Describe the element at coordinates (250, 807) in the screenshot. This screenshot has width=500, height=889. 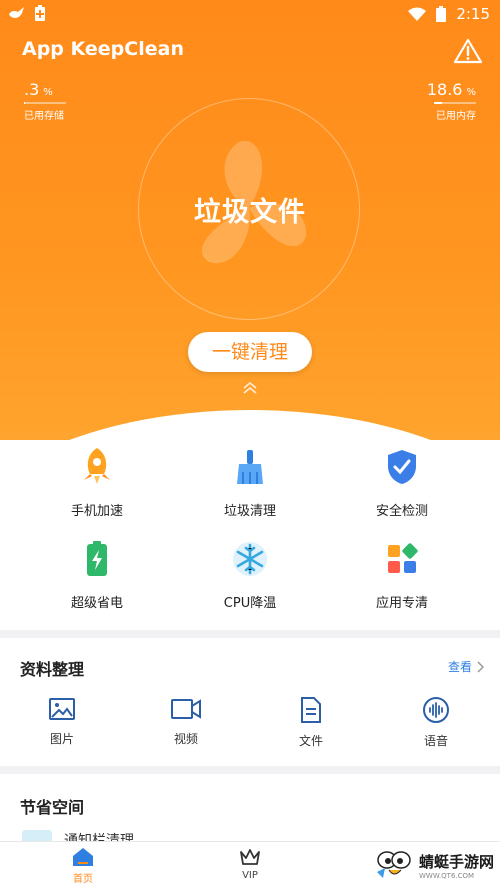
I see `save-space-card: 节省空间 通知栏清理` at that location.